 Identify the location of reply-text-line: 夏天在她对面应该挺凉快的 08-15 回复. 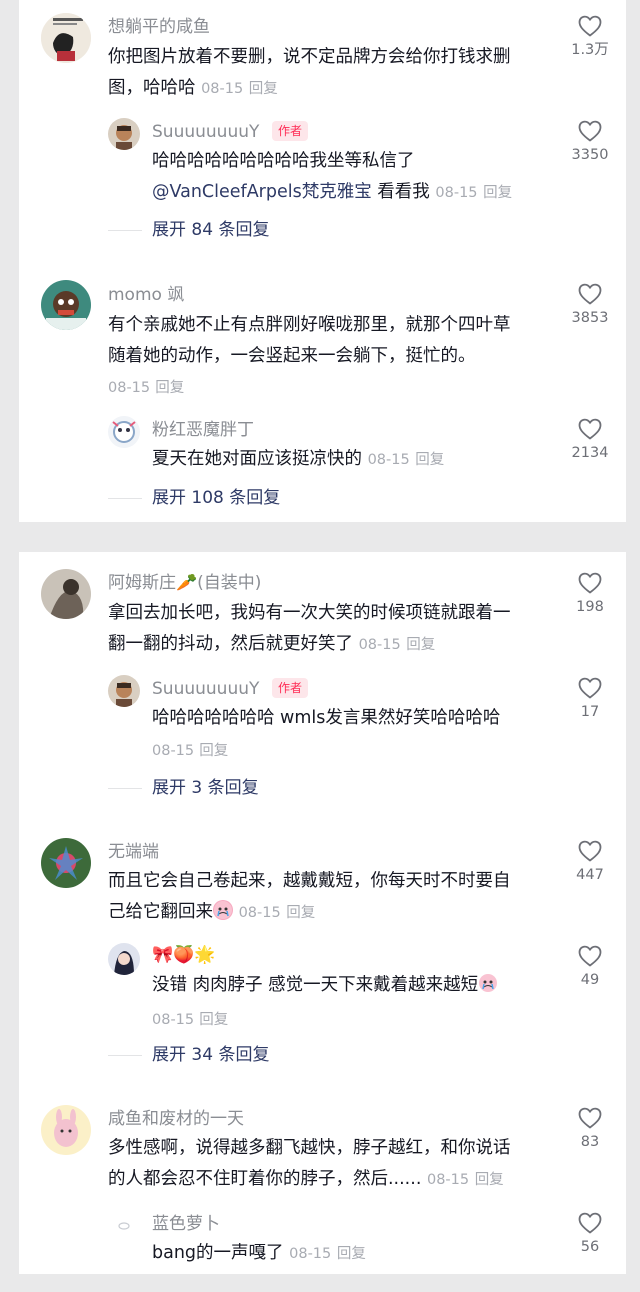
(298, 459).